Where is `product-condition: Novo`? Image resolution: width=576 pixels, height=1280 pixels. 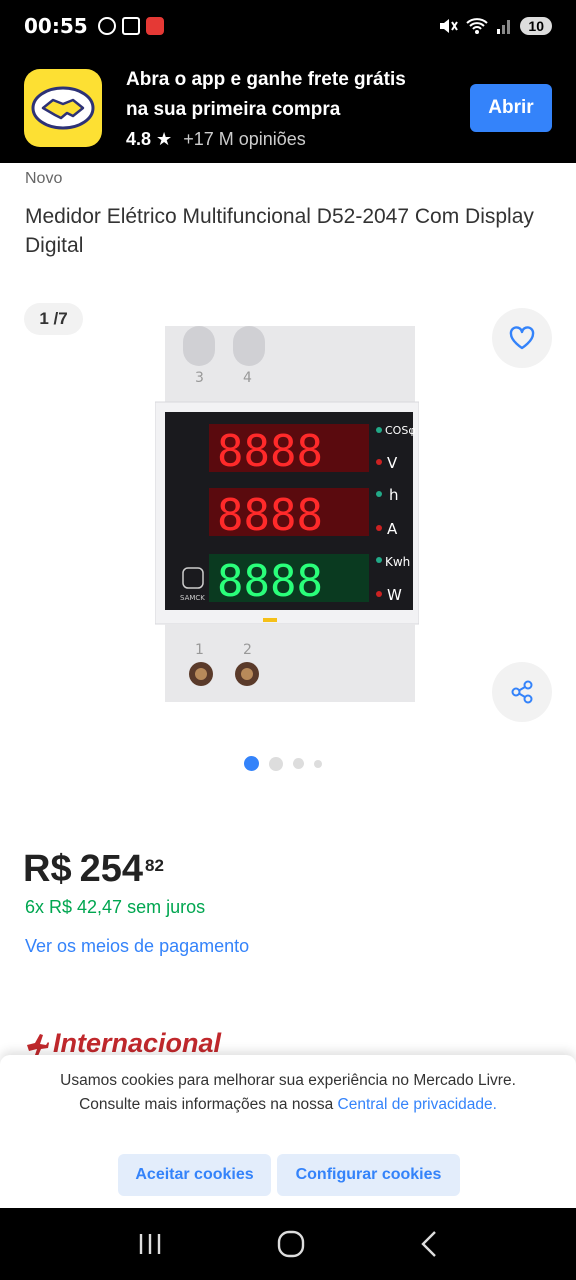 product-condition: Novo is located at coordinates (44, 178).